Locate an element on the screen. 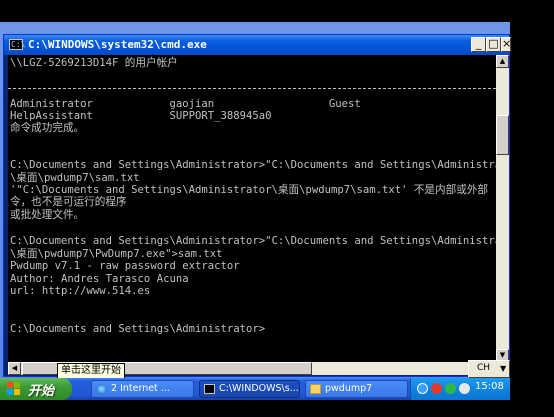  console-line: HelpAssistant SUPPORT_388945a0 is located at coordinates (141, 116).